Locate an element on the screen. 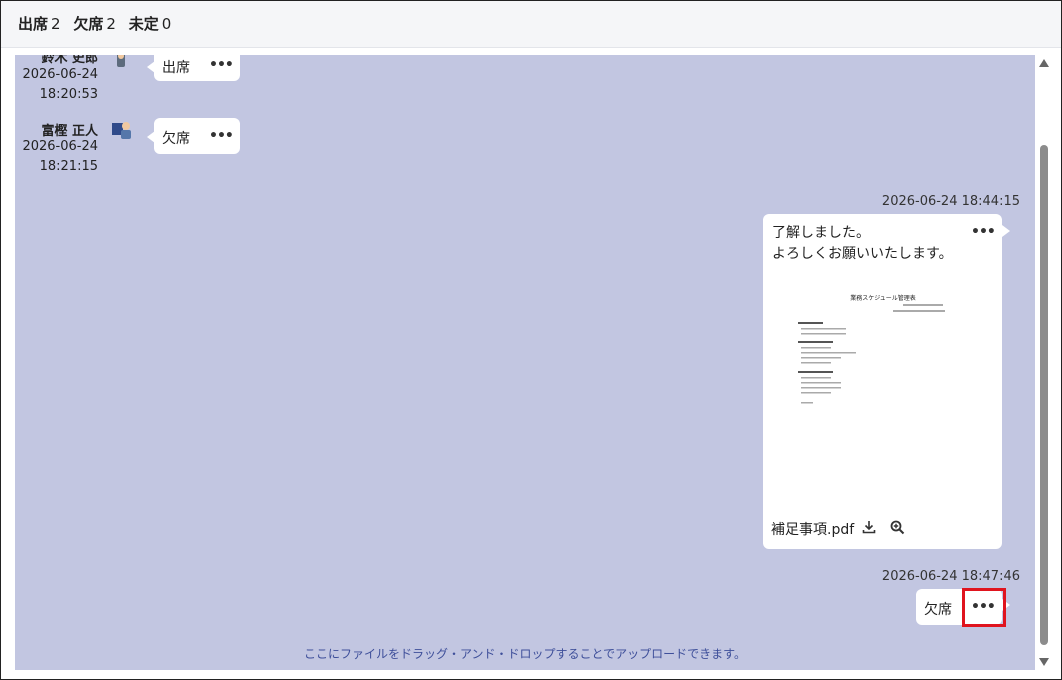  zoom-in-icon is located at coordinates (897, 529).